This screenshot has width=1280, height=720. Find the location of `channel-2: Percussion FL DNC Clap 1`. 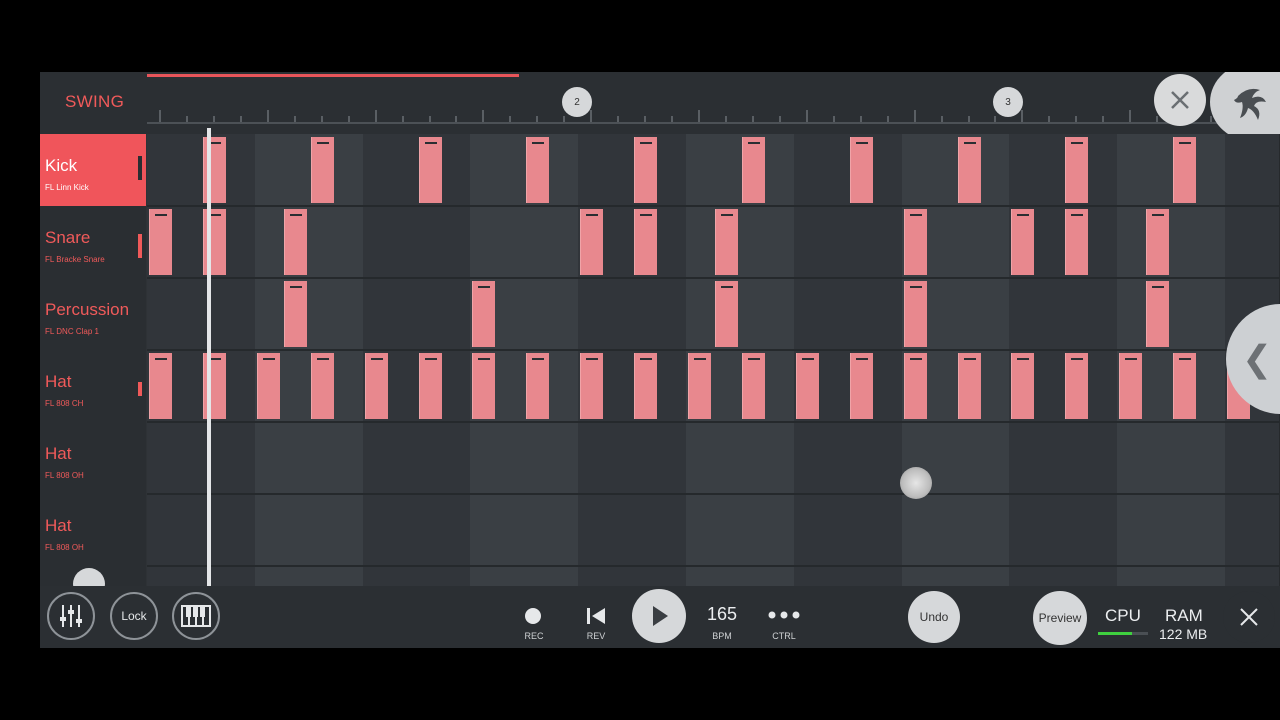

channel-2: Percussion FL DNC Clap 1 is located at coordinates (93, 314).